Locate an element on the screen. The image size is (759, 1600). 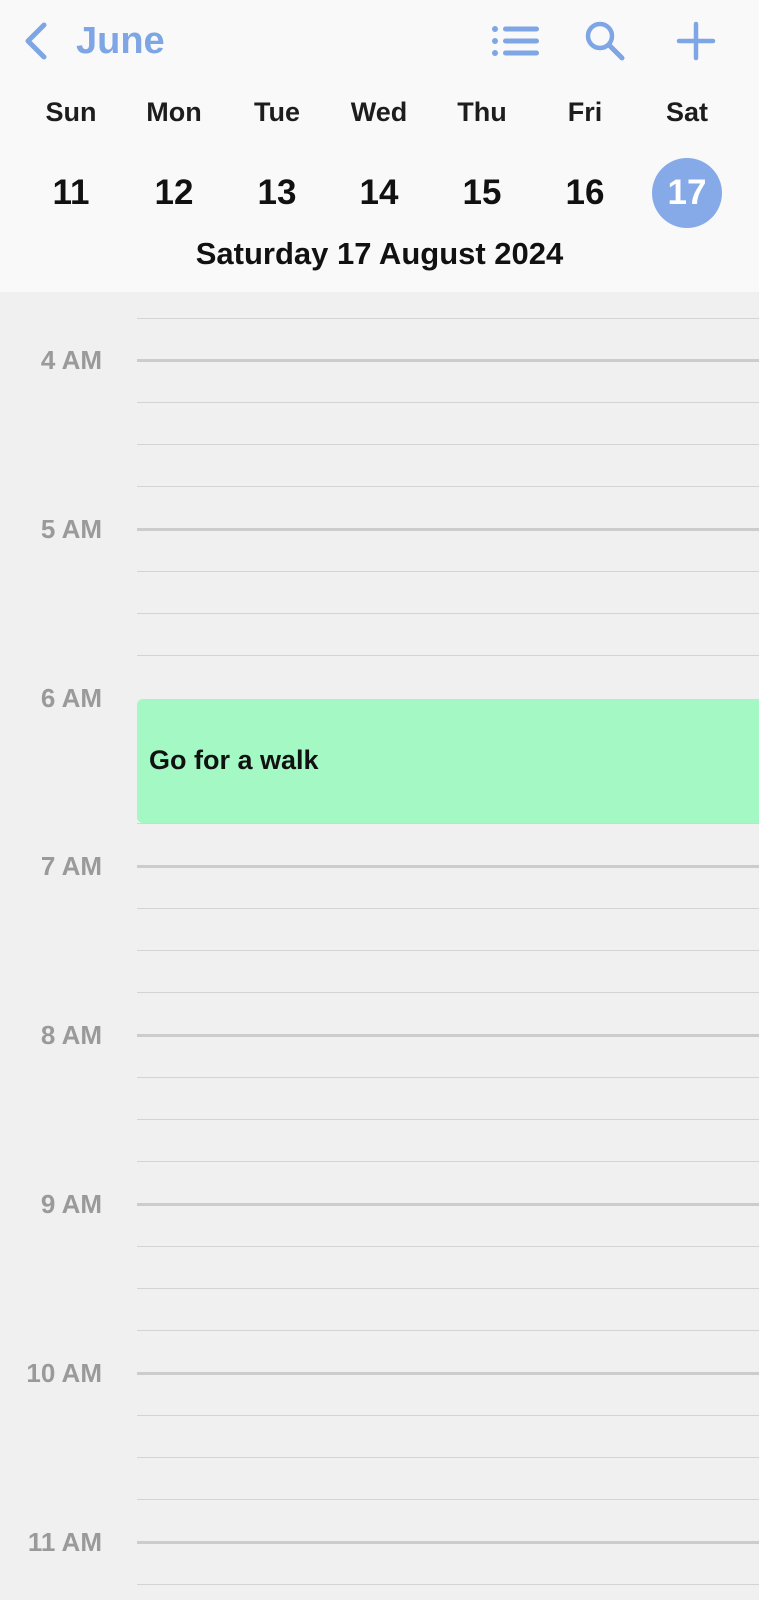
hour-label: 5 AM is located at coordinates (71, 529).